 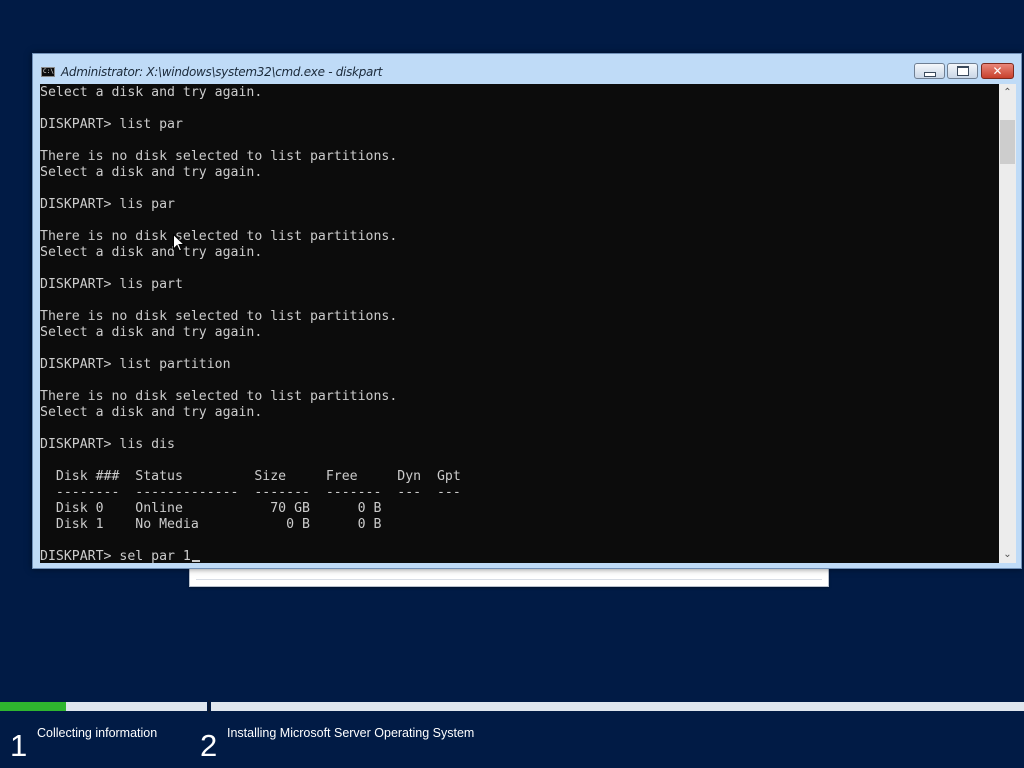 I want to click on cmd-app-icon: C:\, so click(x=48, y=72).